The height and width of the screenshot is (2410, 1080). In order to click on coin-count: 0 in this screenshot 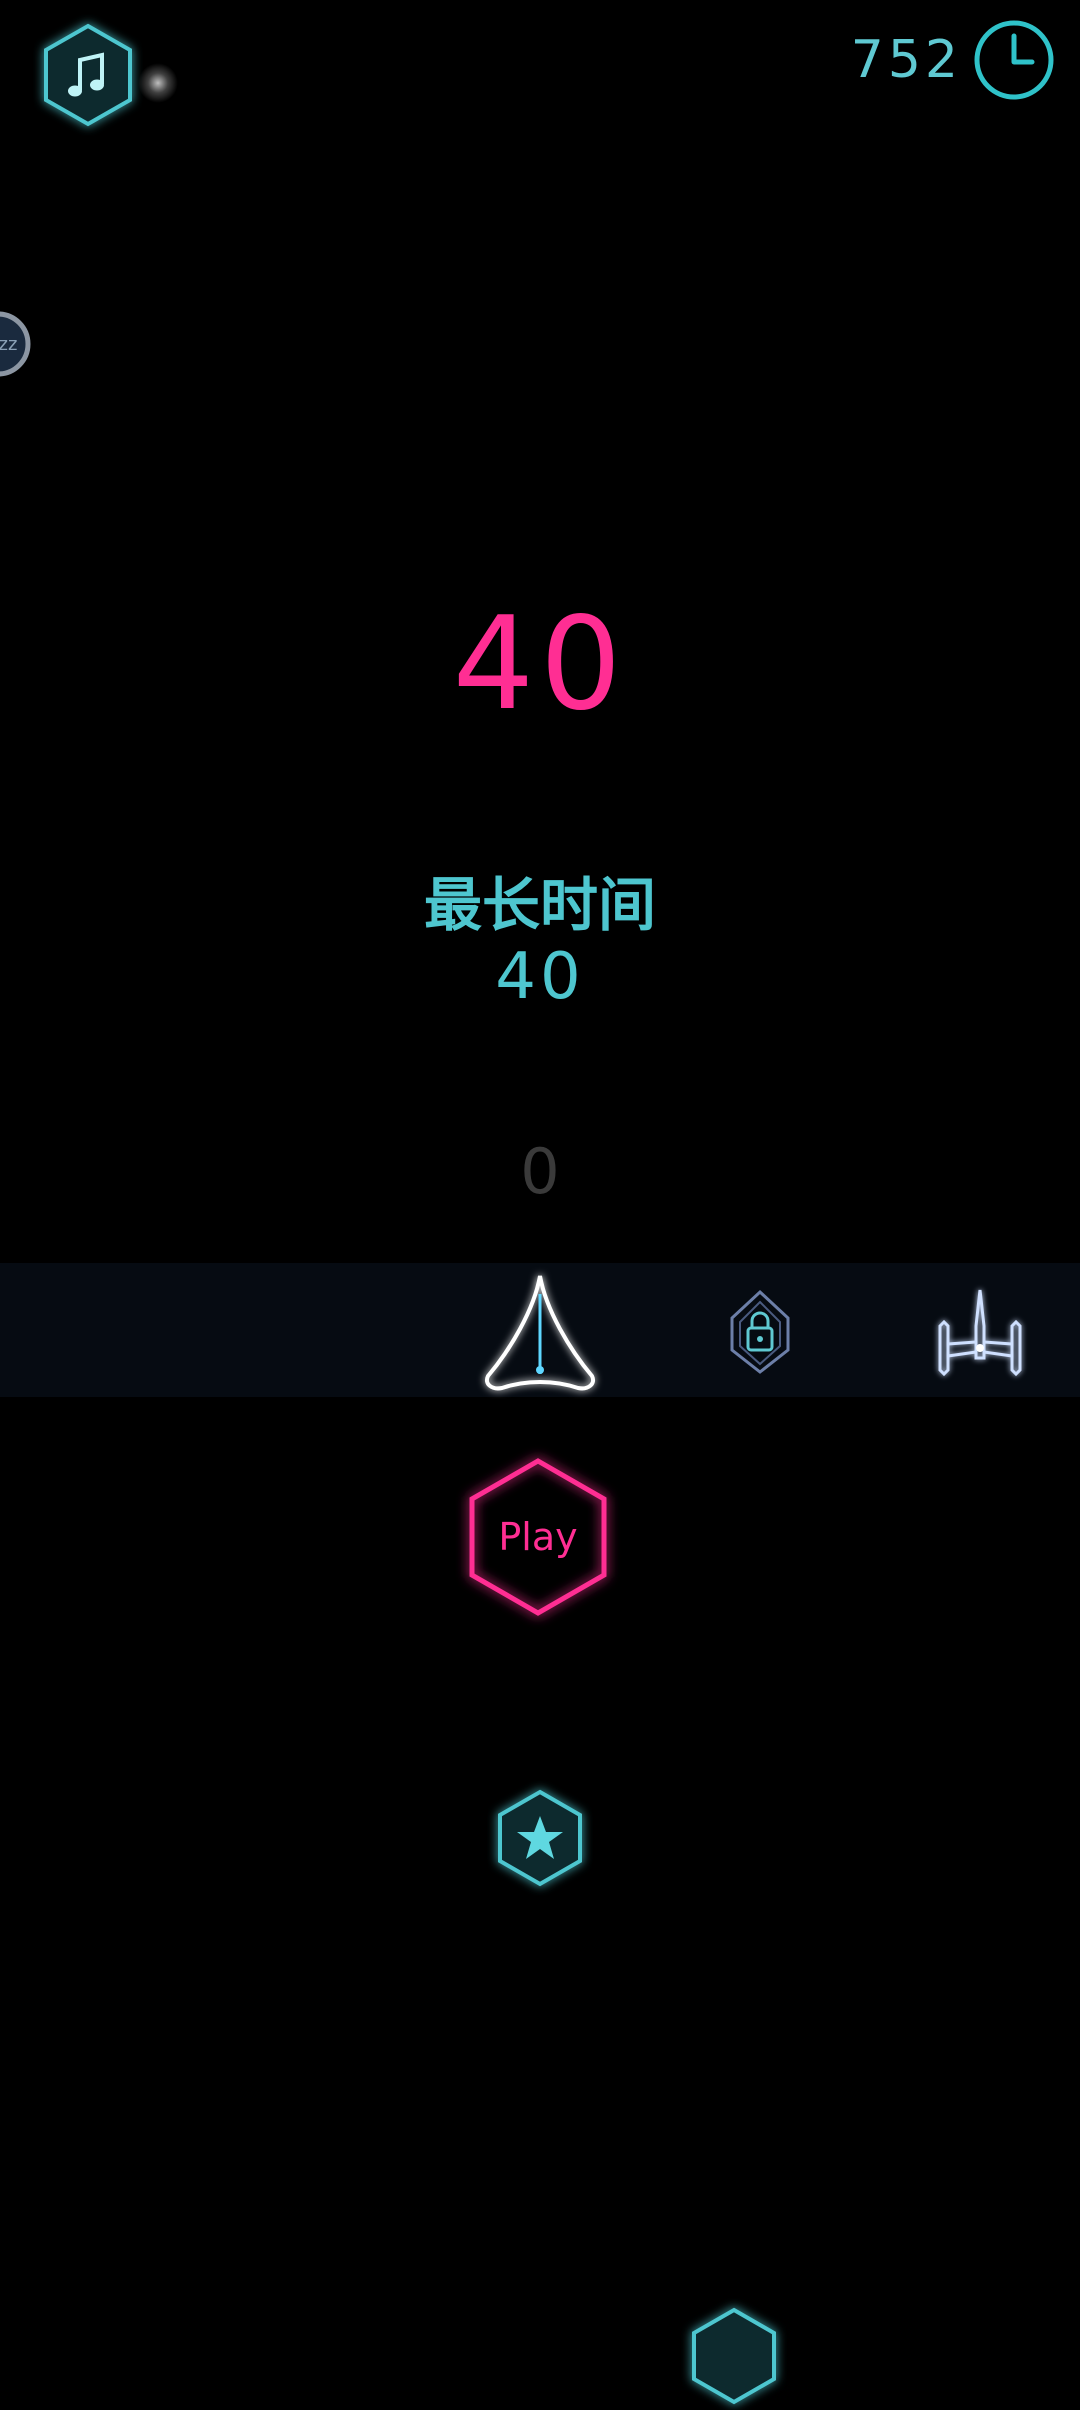, I will do `click(540, 1171)`.